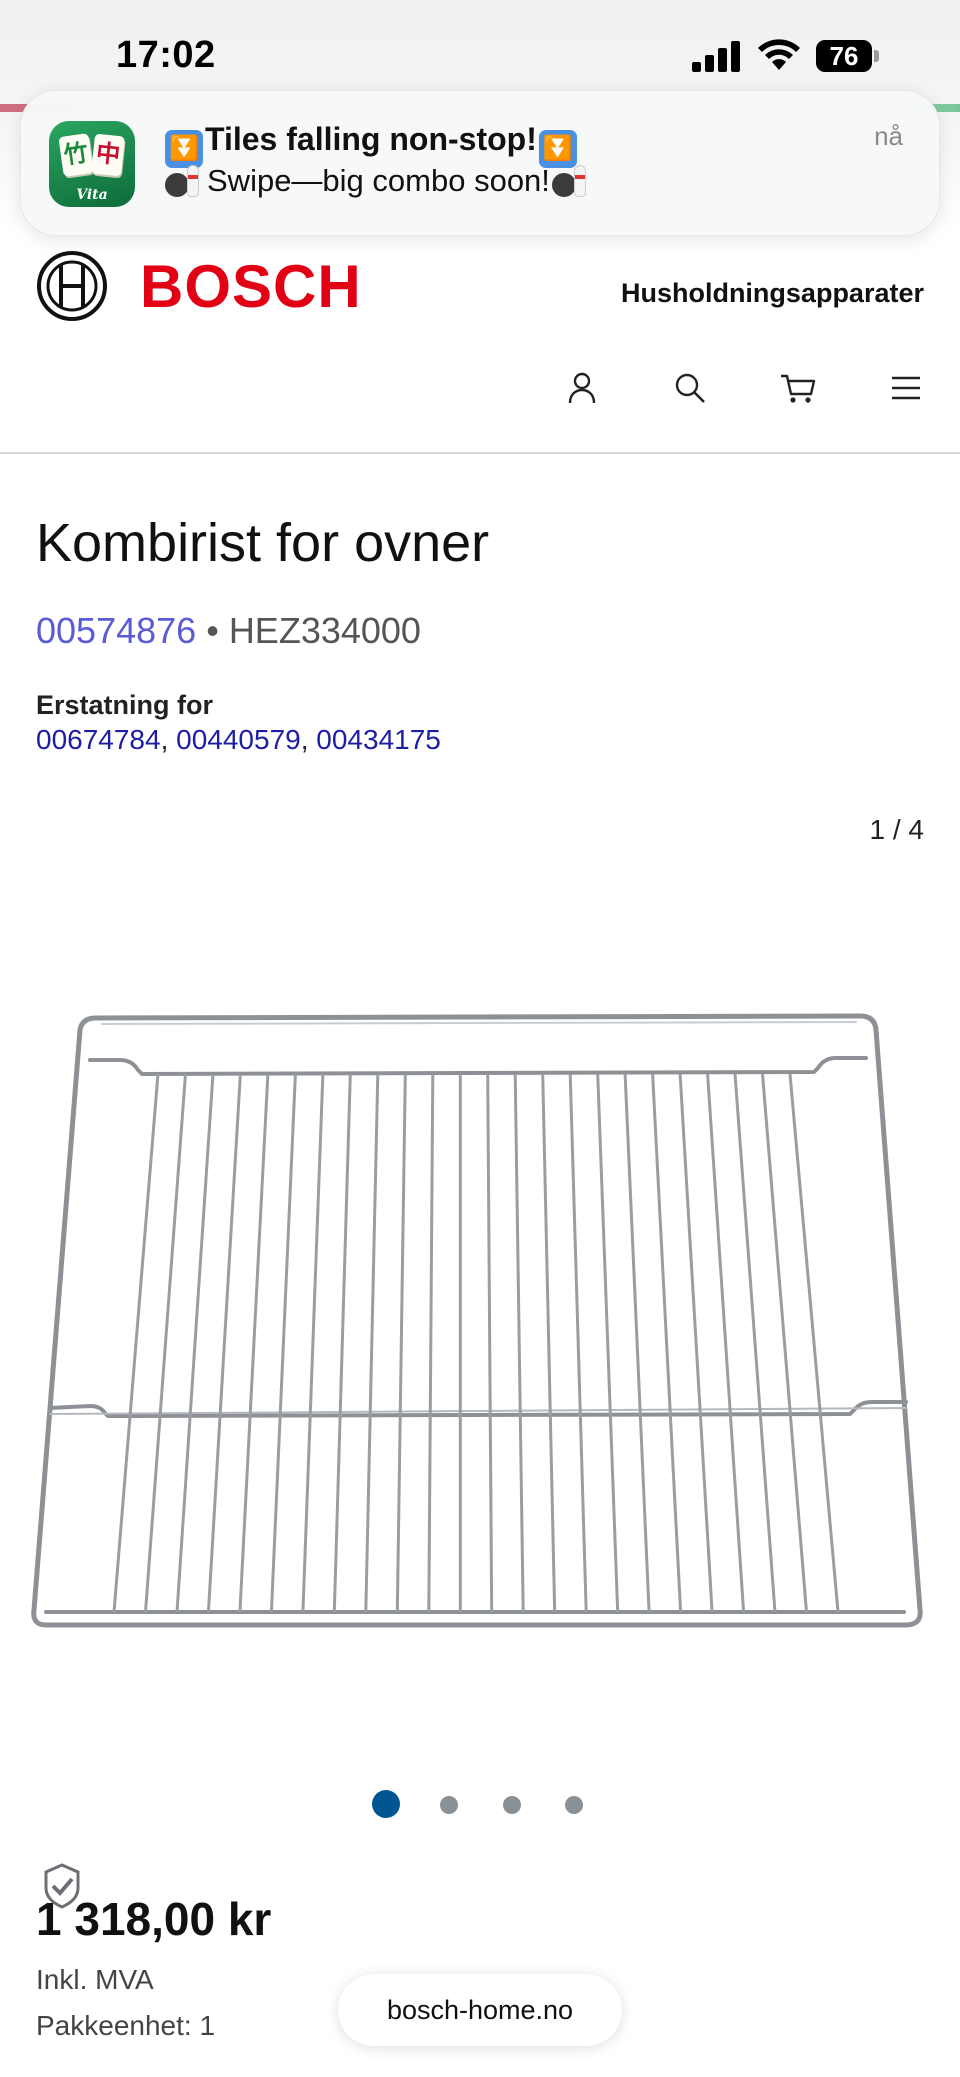  What do you see at coordinates (371, 139) in the screenshot?
I see `notification-title: Tiles falling non-stop!` at bounding box center [371, 139].